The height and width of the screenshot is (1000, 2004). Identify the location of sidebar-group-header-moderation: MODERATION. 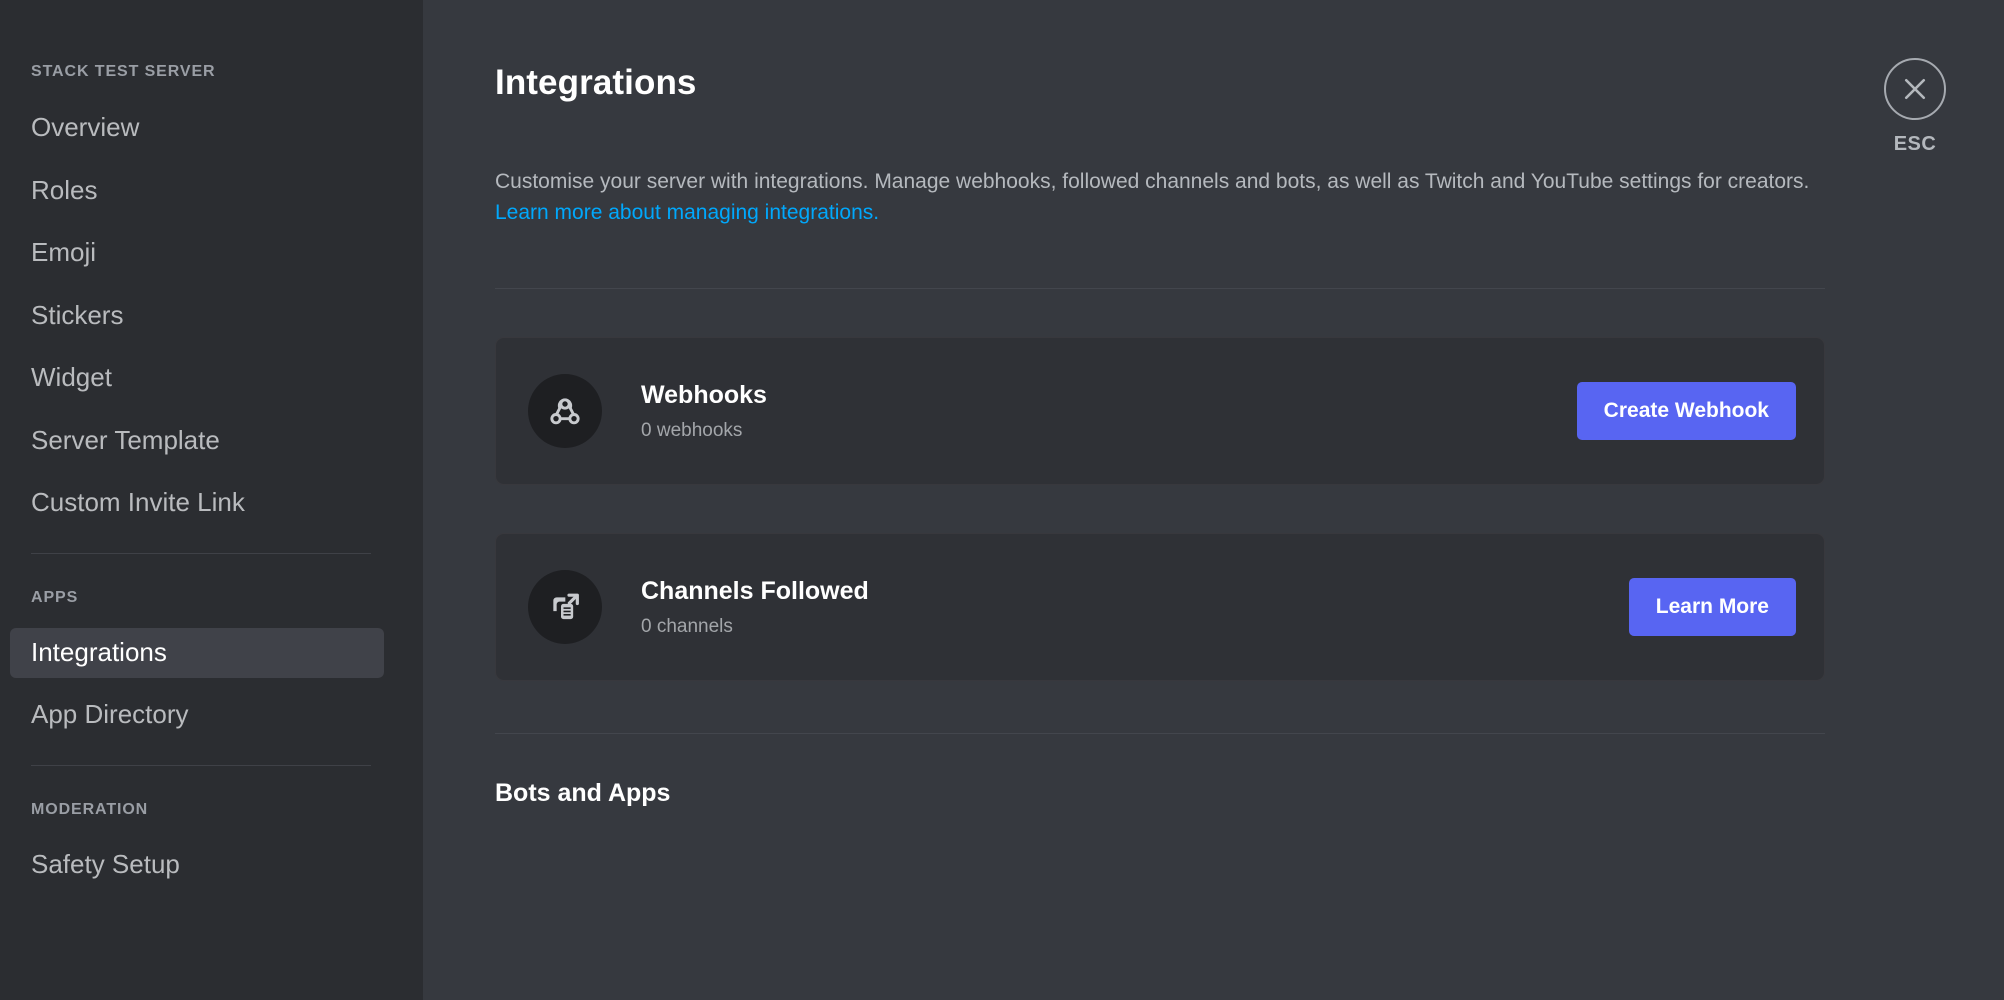
(90, 809).